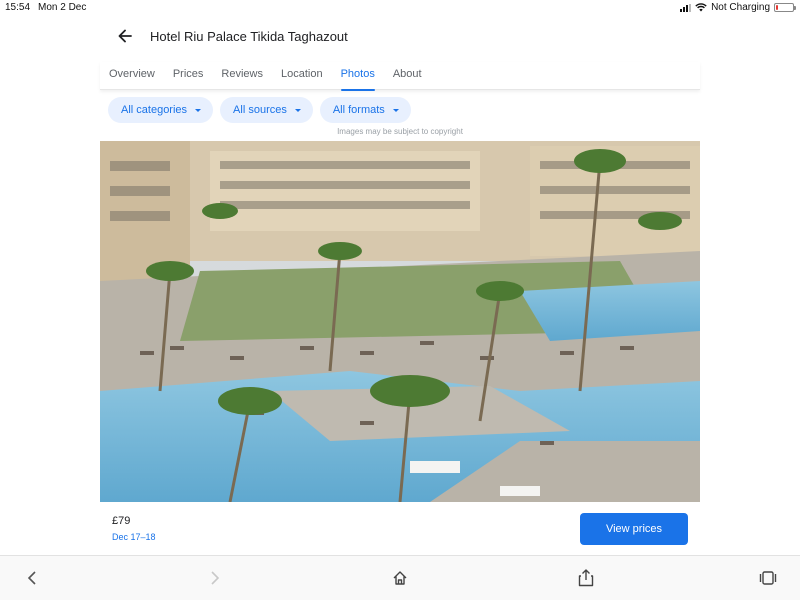 The height and width of the screenshot is (600, 800). I want to click on tab-location: Location, so click(302, 76).